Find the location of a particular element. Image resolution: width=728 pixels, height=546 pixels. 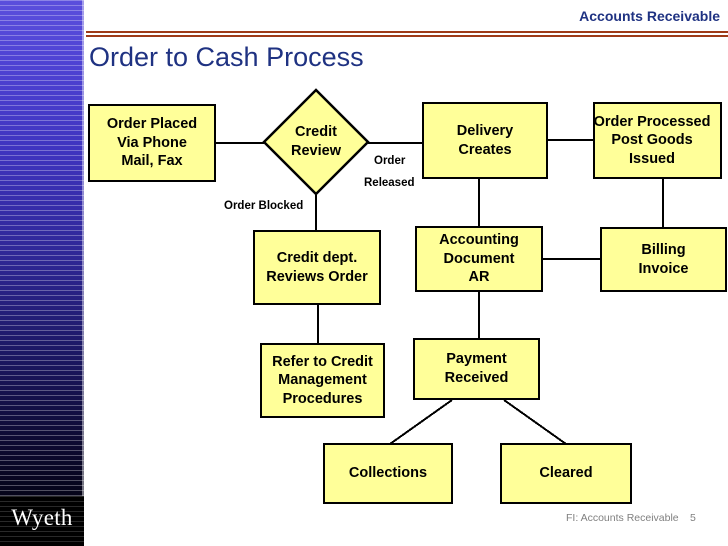

node-collections-label: Collections is located at coordinates (388, 473).